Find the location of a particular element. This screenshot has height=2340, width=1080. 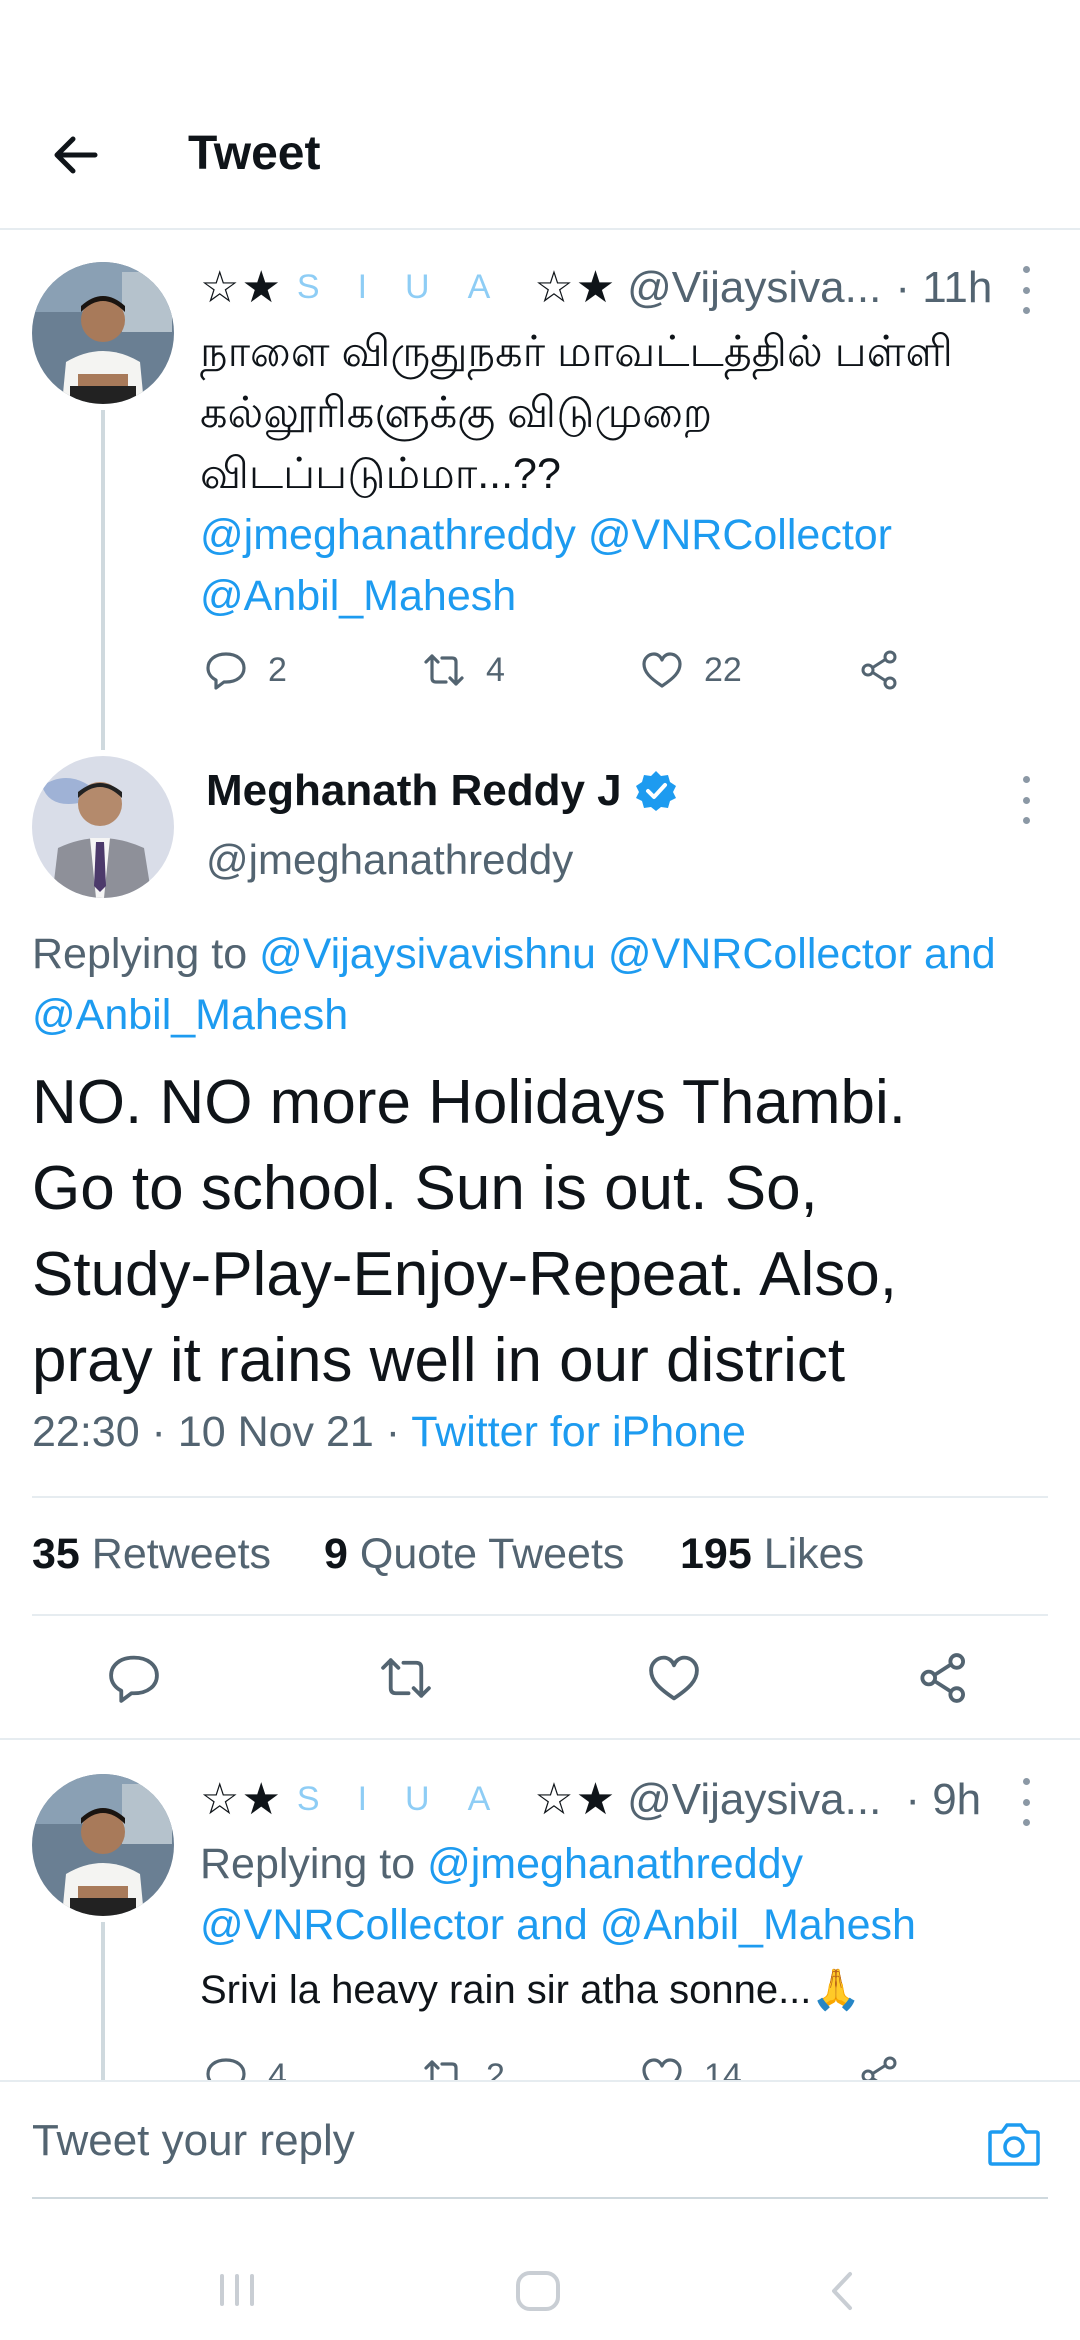

likes-count: 195 is located at coordinates (716, 1554).